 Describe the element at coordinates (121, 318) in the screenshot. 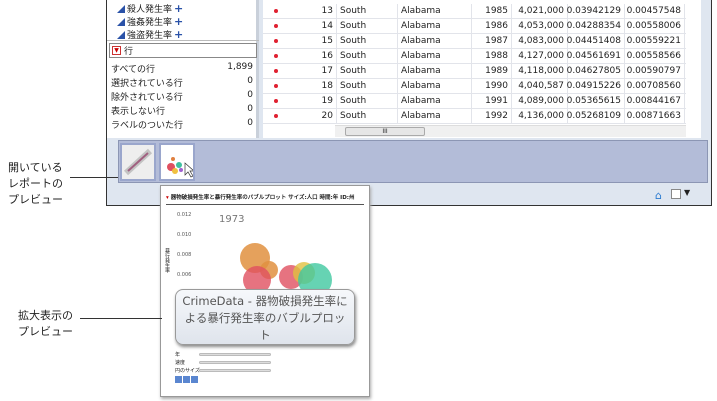

I see `callout-line` at that location.